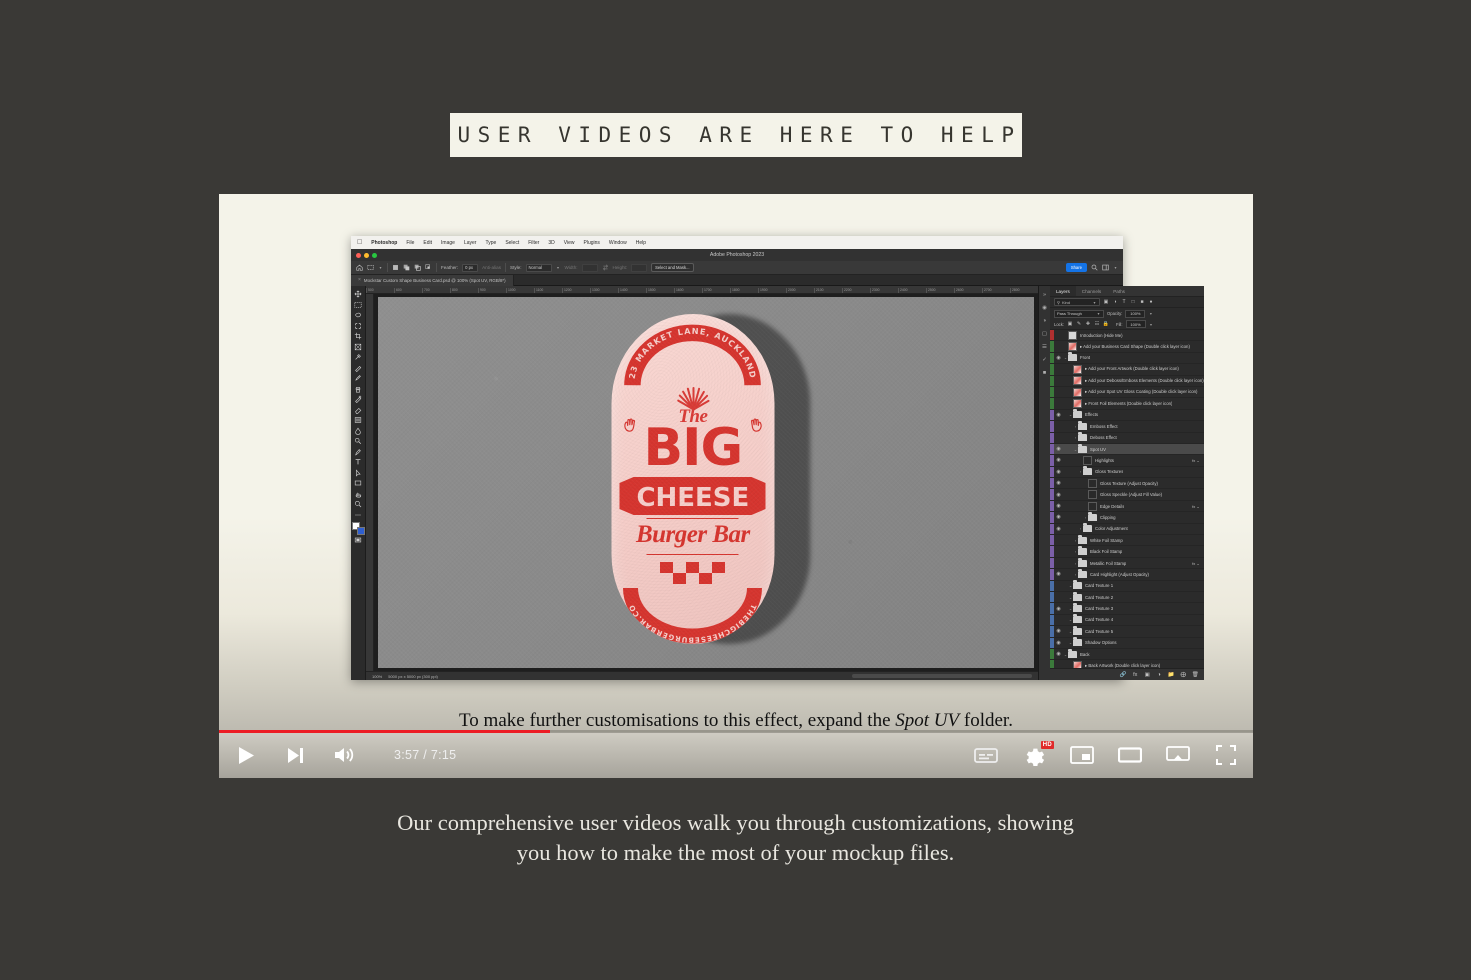  Describe the element at coordinates (618, 243) in the screenshot. I see `menu-window: Window` at that location.